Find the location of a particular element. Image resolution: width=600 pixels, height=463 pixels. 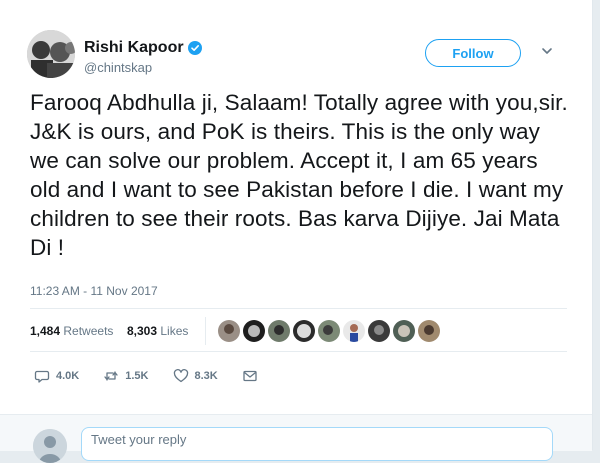

like-action: 8.3K is located at coordinates (195, 376).